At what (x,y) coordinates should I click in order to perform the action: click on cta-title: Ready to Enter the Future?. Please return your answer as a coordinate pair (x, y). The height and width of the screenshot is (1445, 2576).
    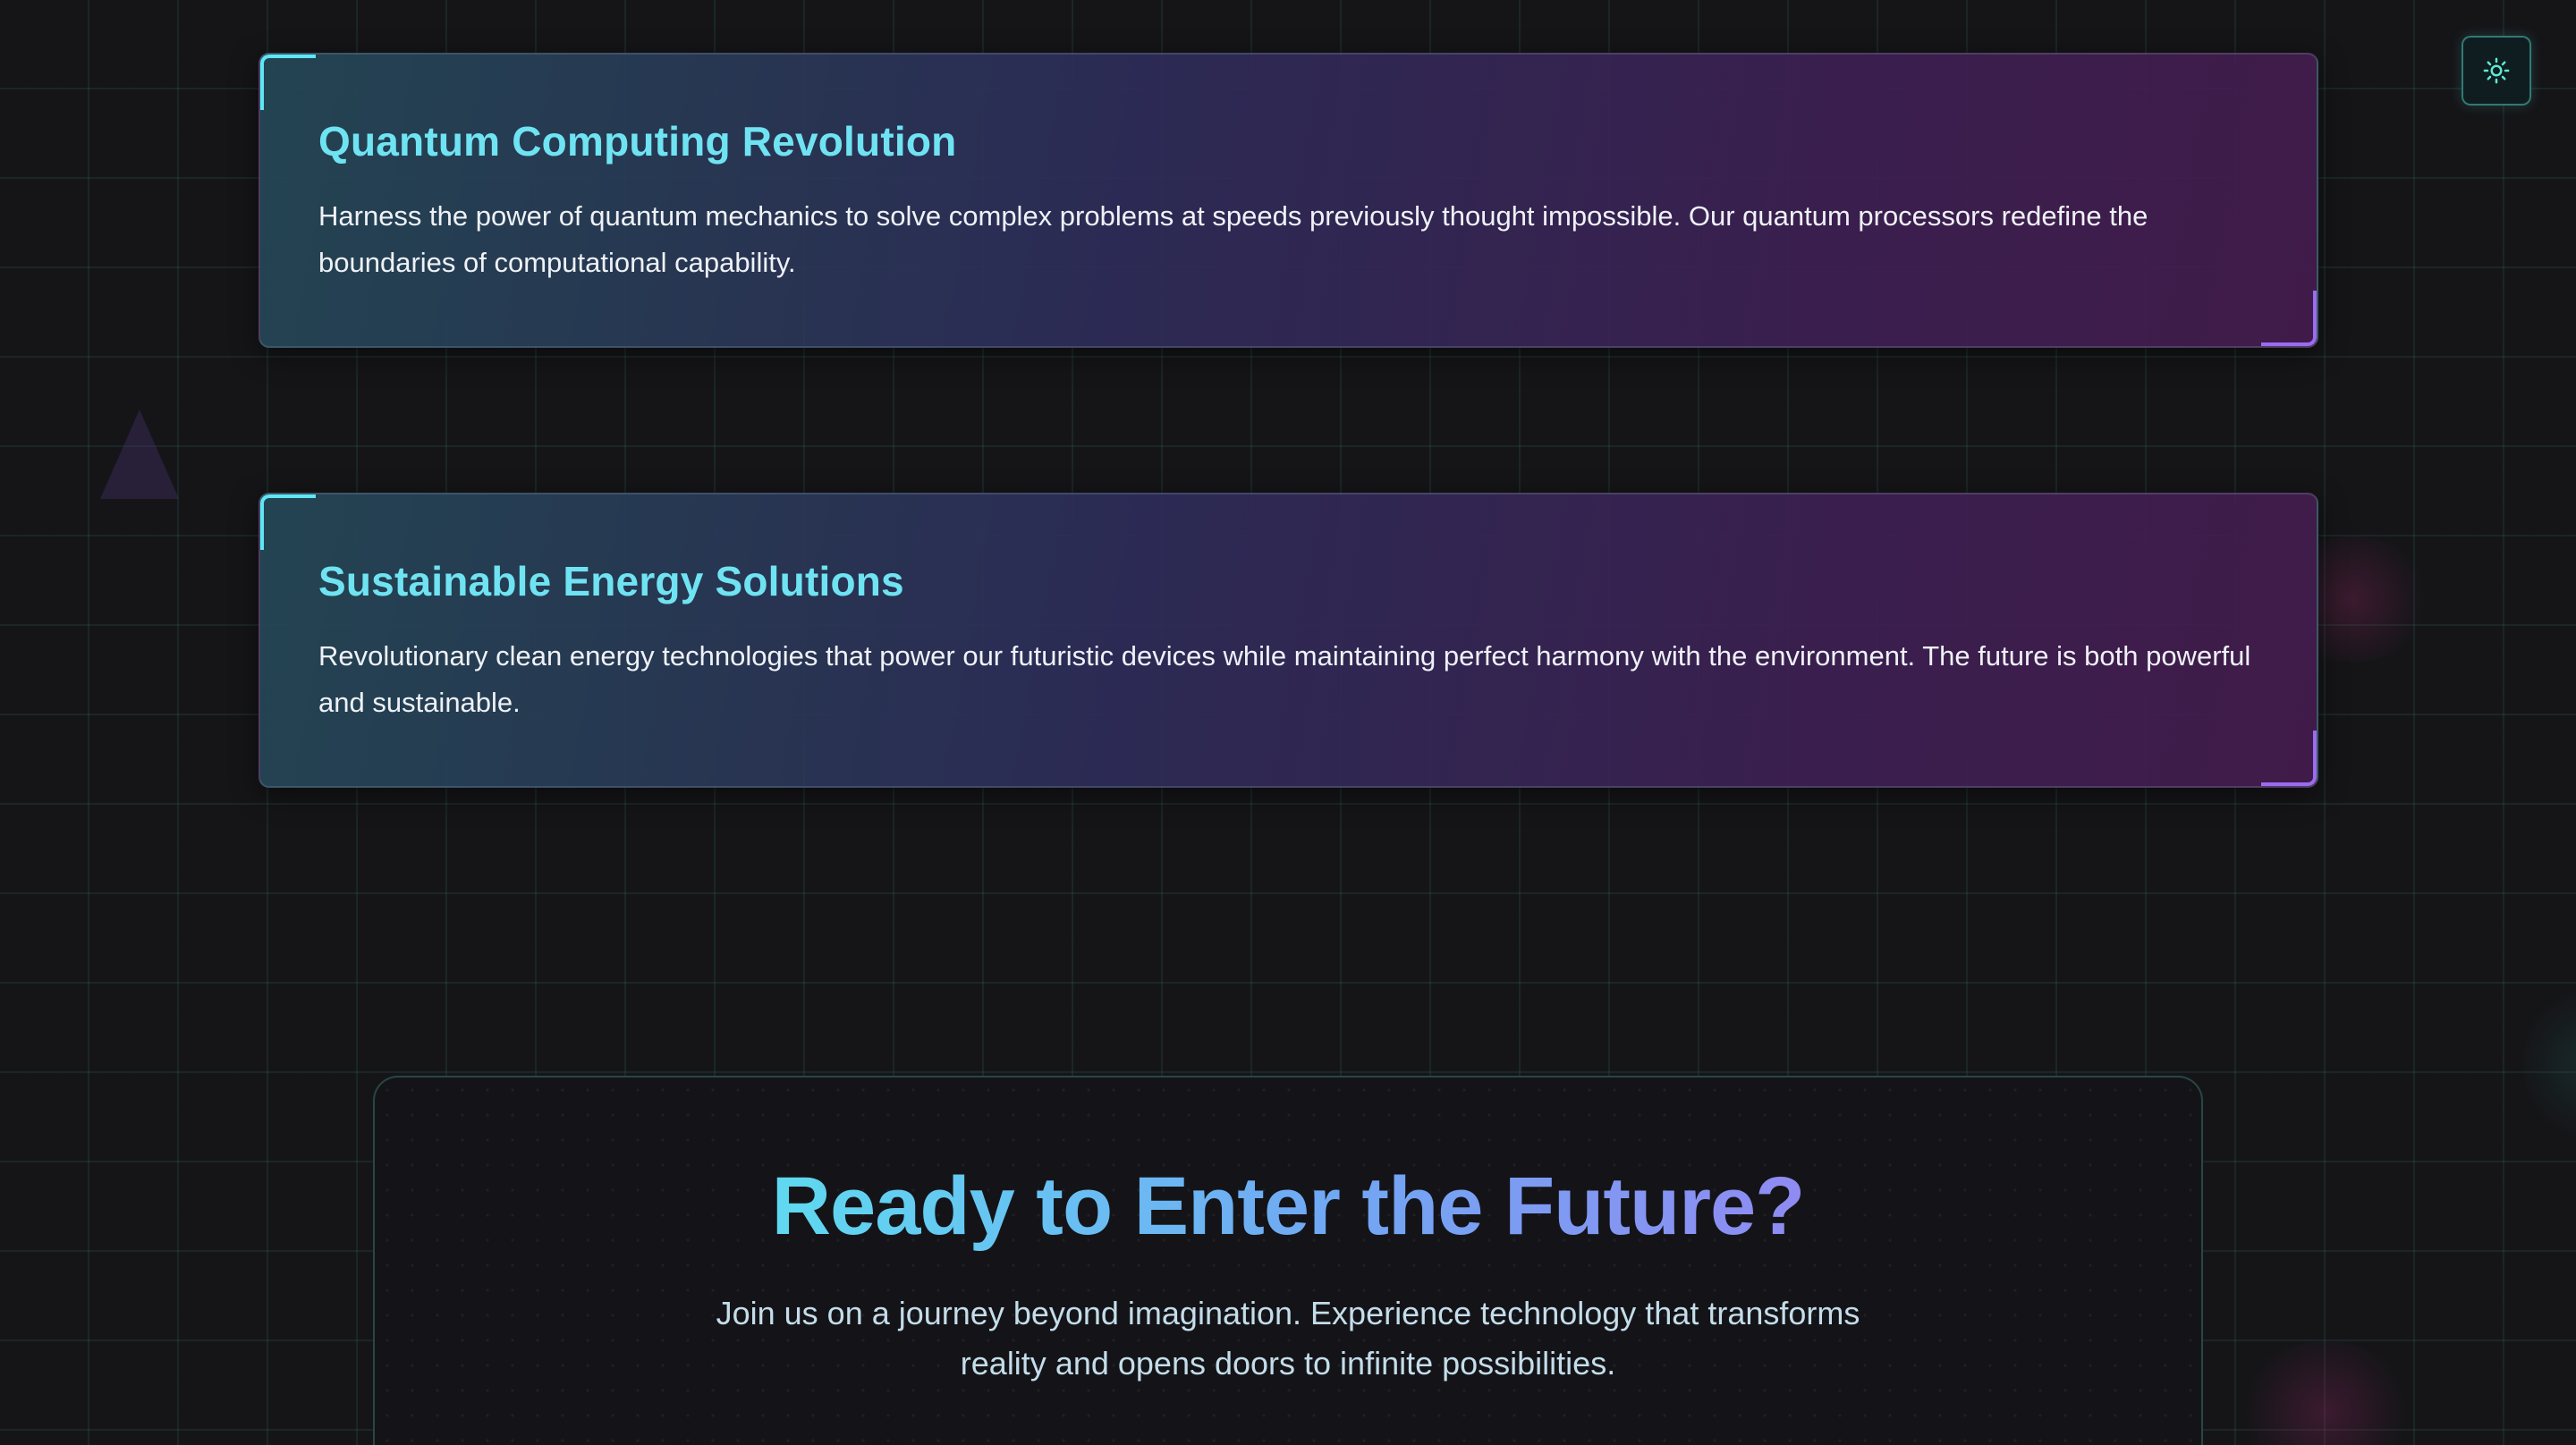
    Looking at the image, I should click on (1289, 1207).